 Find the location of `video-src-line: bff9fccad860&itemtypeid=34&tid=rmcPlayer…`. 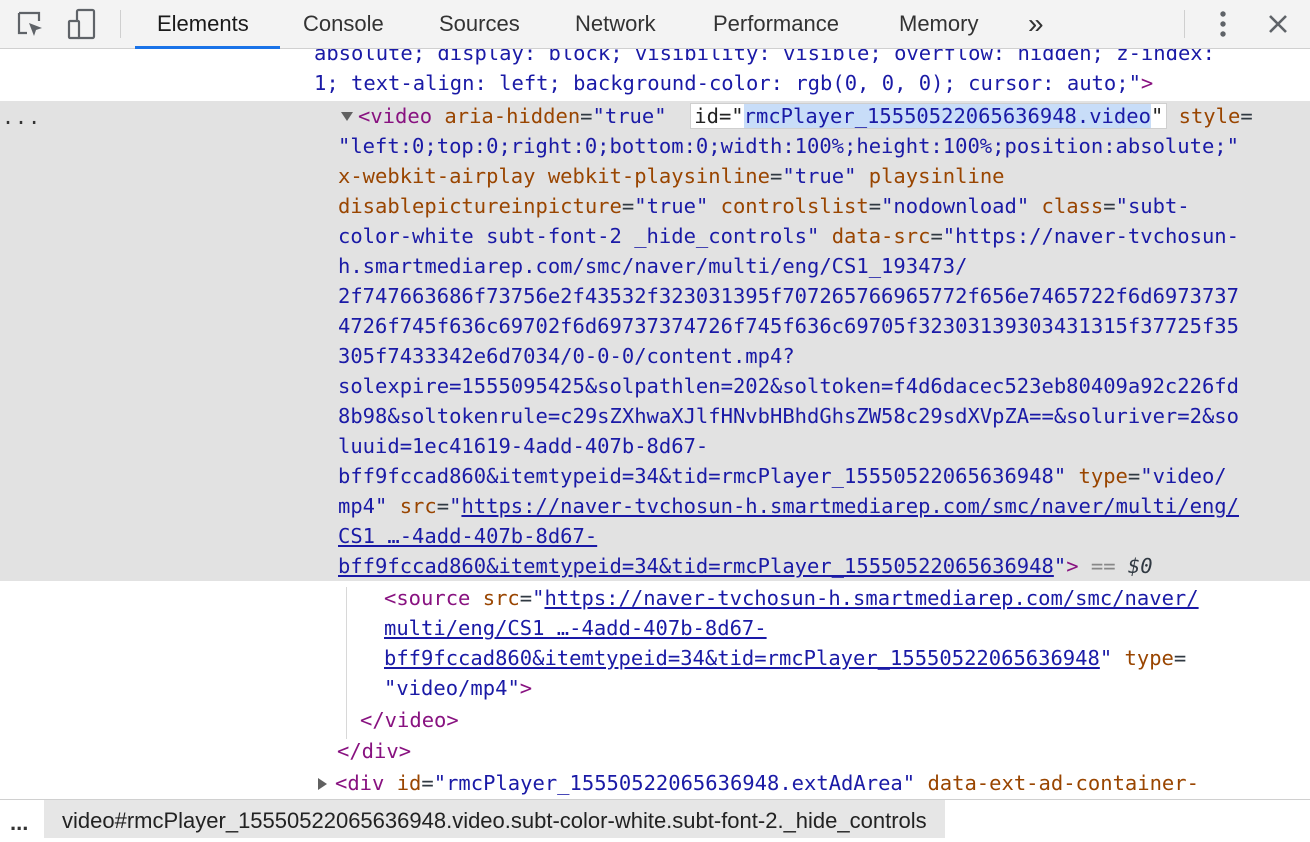

video-src-line: bff9fccad860&itemtypeid=34&tid=rmcPlayer… is located at coordinates (745, 566).